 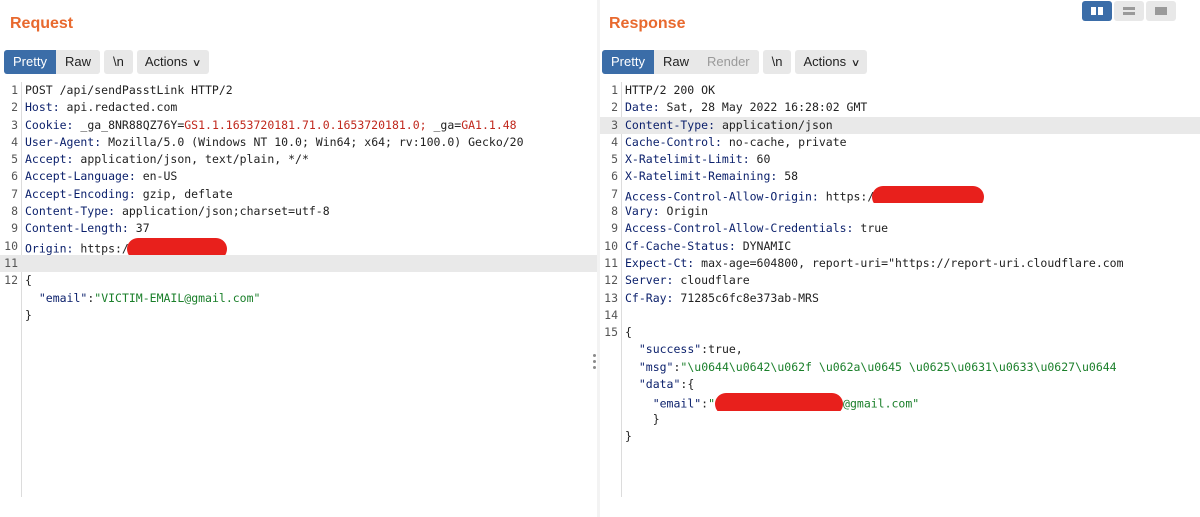 I want to click on header-value: en-US, so click(x=156, y=176).